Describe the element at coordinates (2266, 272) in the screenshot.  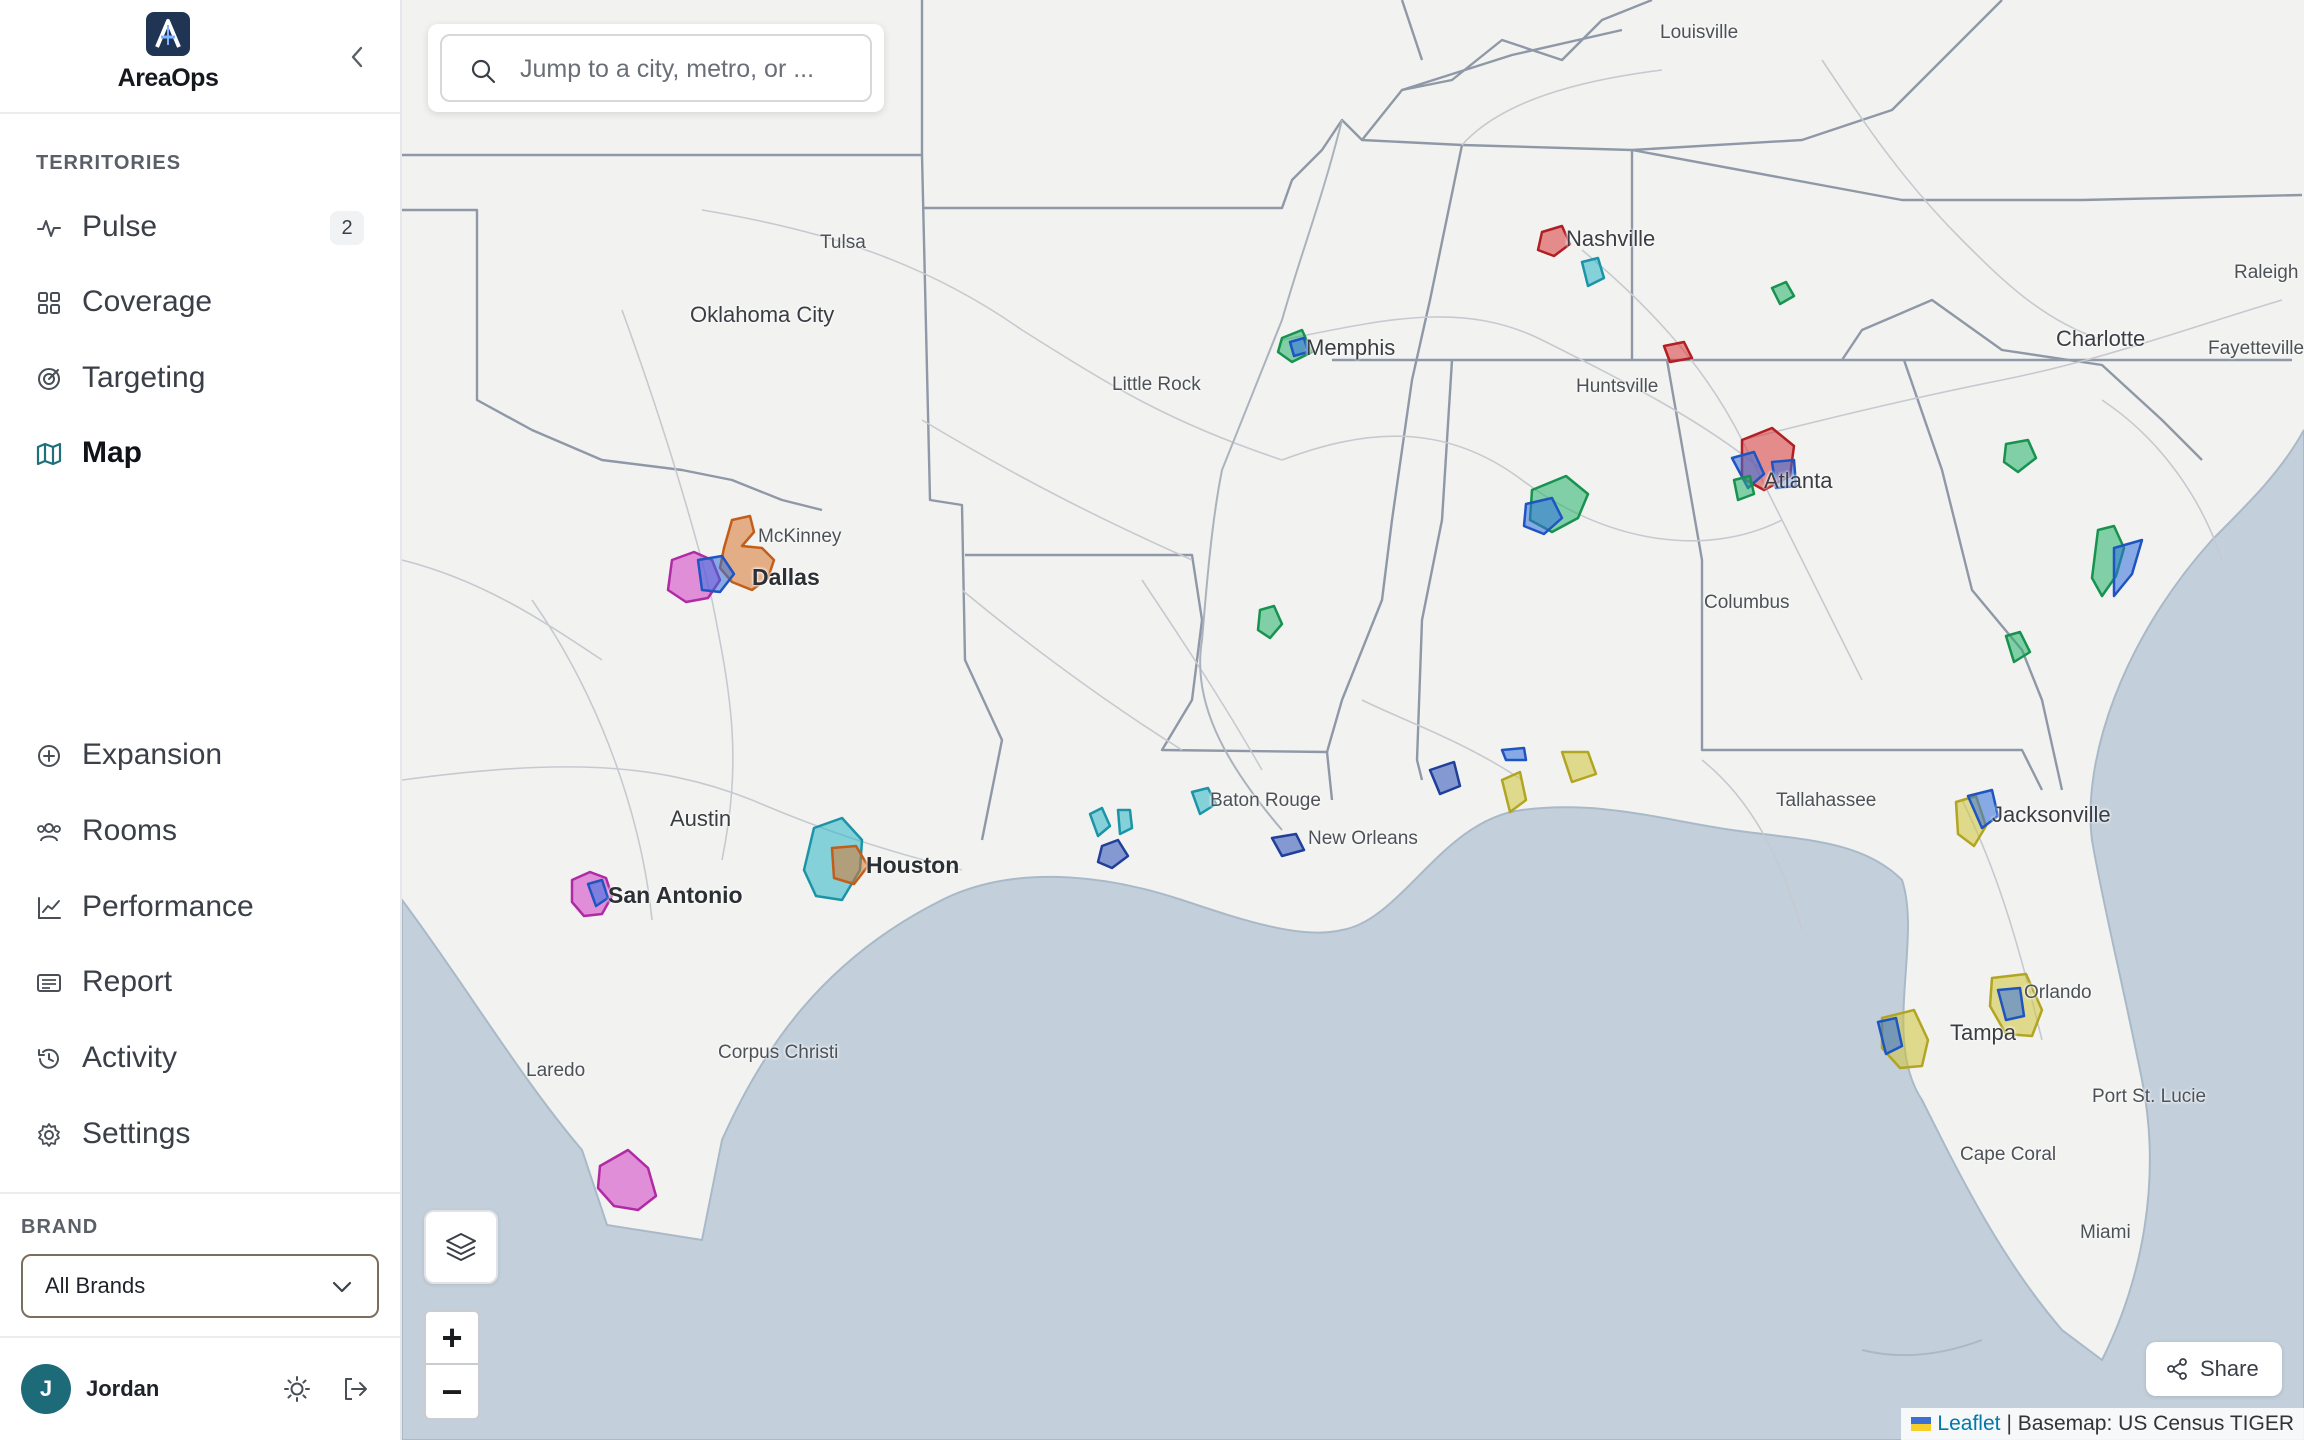
I see `city-label: Raleigh` at that location.